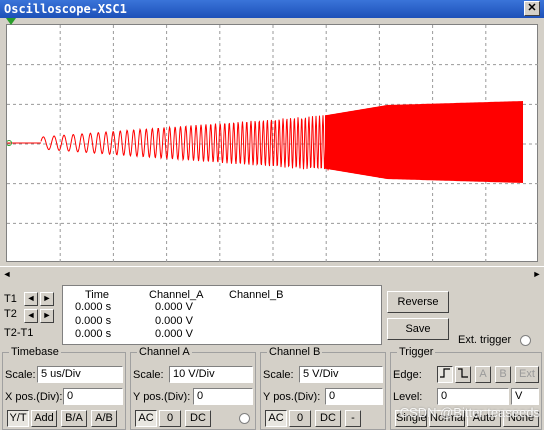  Describe the element at coordinates (164, 352) in the screenshot. I see `channel-a-title: Channel A` at that location.